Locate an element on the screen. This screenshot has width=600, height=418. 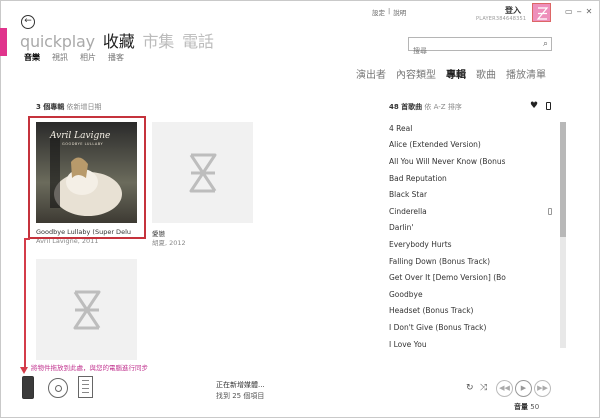
subnav-music: 音樂 is located at coordinates (32, 57).